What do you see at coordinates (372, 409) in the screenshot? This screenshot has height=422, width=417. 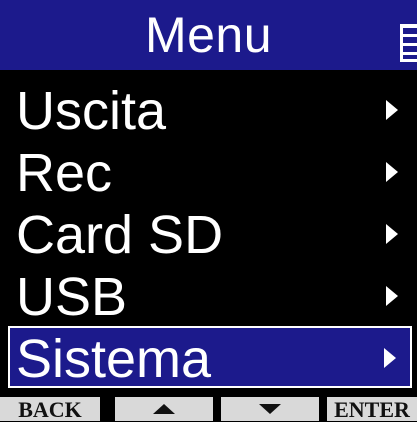 I see `enter-button: ENTER` at bounding box center [372, 409].